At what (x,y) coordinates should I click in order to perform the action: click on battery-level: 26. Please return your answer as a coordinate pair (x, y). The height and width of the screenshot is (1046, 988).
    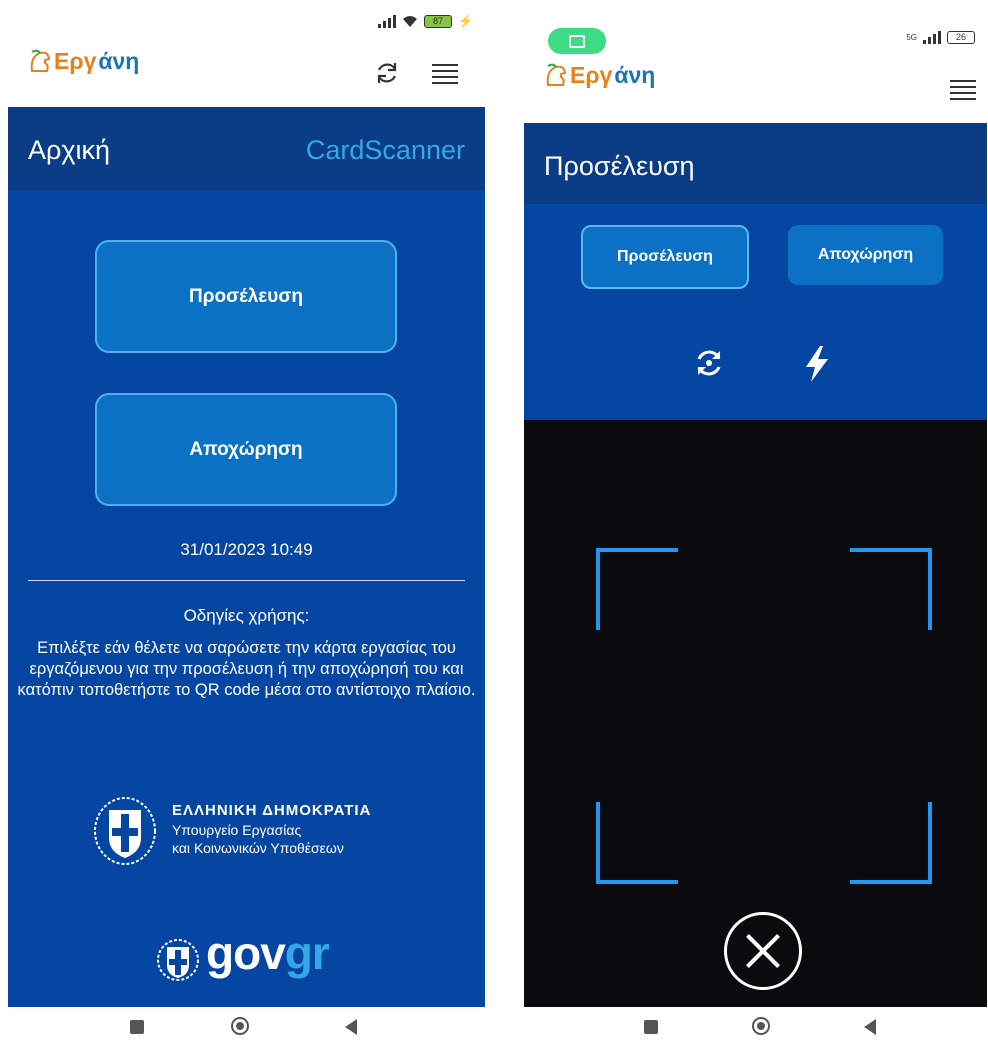
    Looking at the image, I should click on (961, 37).